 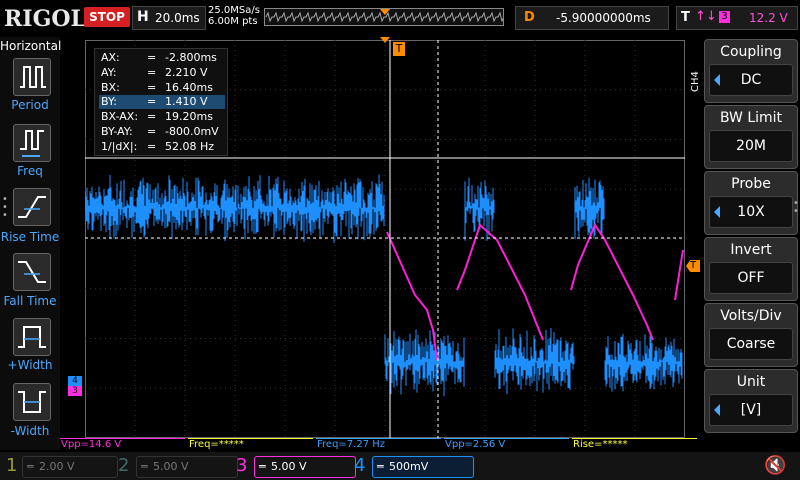 I want to click on pos-width-label: +Width, so click(x=30, y=365).